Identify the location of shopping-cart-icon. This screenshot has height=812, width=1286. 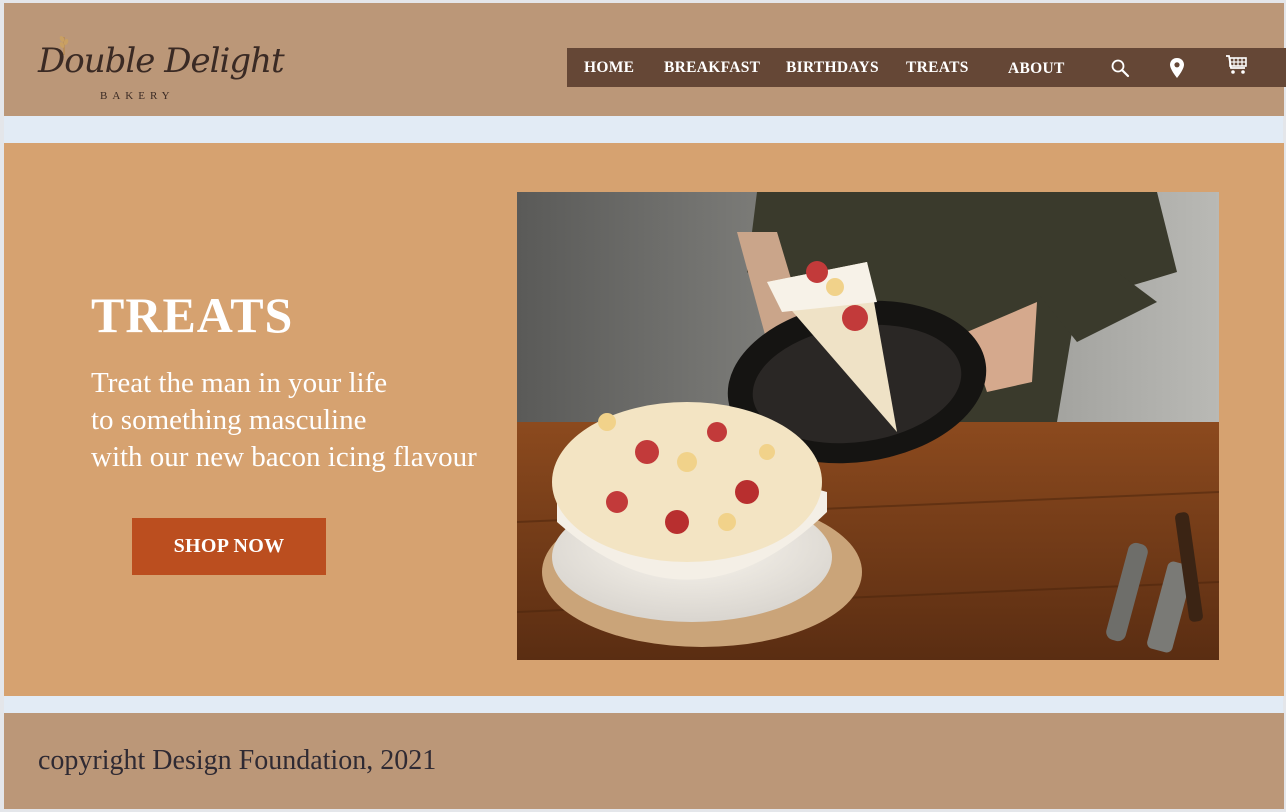
(1237, 64).